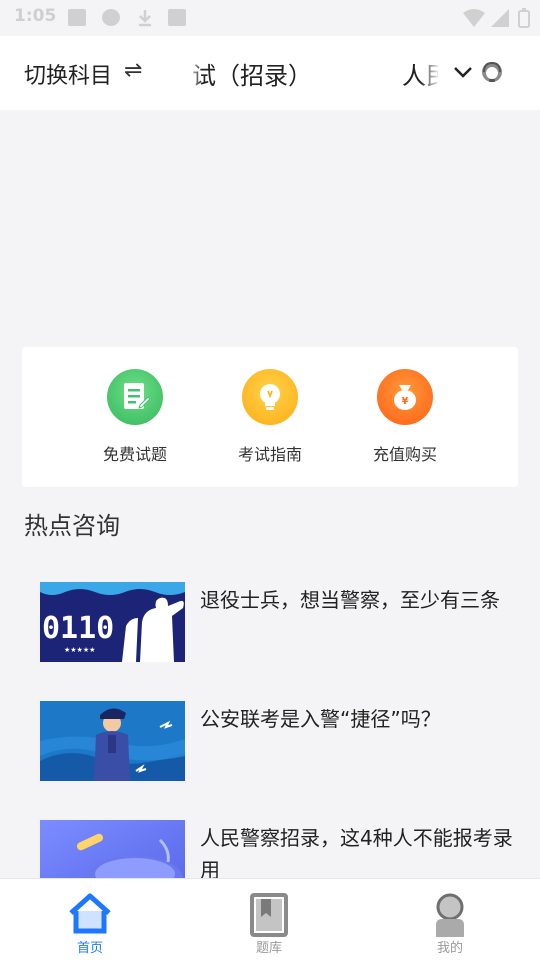 The height and width of the screenshot is (960, 540). I want to click on exam-guide-button: 考试指南, so click(270, 417).